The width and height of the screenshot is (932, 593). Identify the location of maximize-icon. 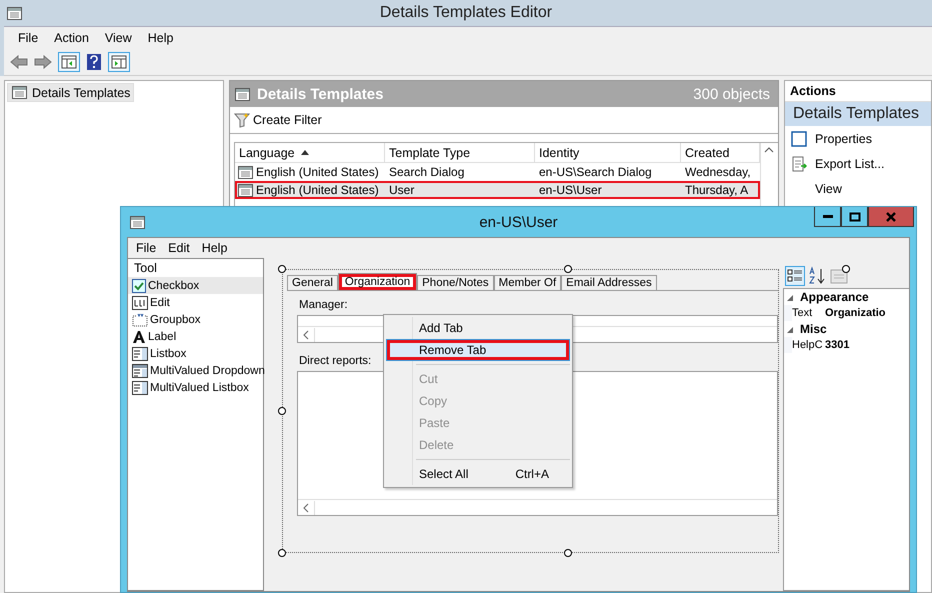
(854, 217).